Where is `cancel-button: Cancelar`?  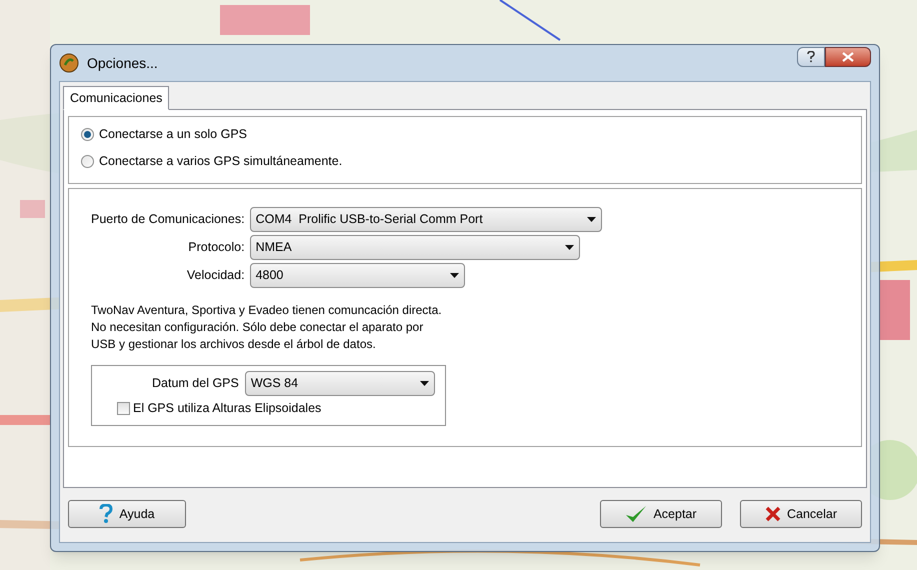 cancel-button: Cancelar is located at coordinates (801, 514).